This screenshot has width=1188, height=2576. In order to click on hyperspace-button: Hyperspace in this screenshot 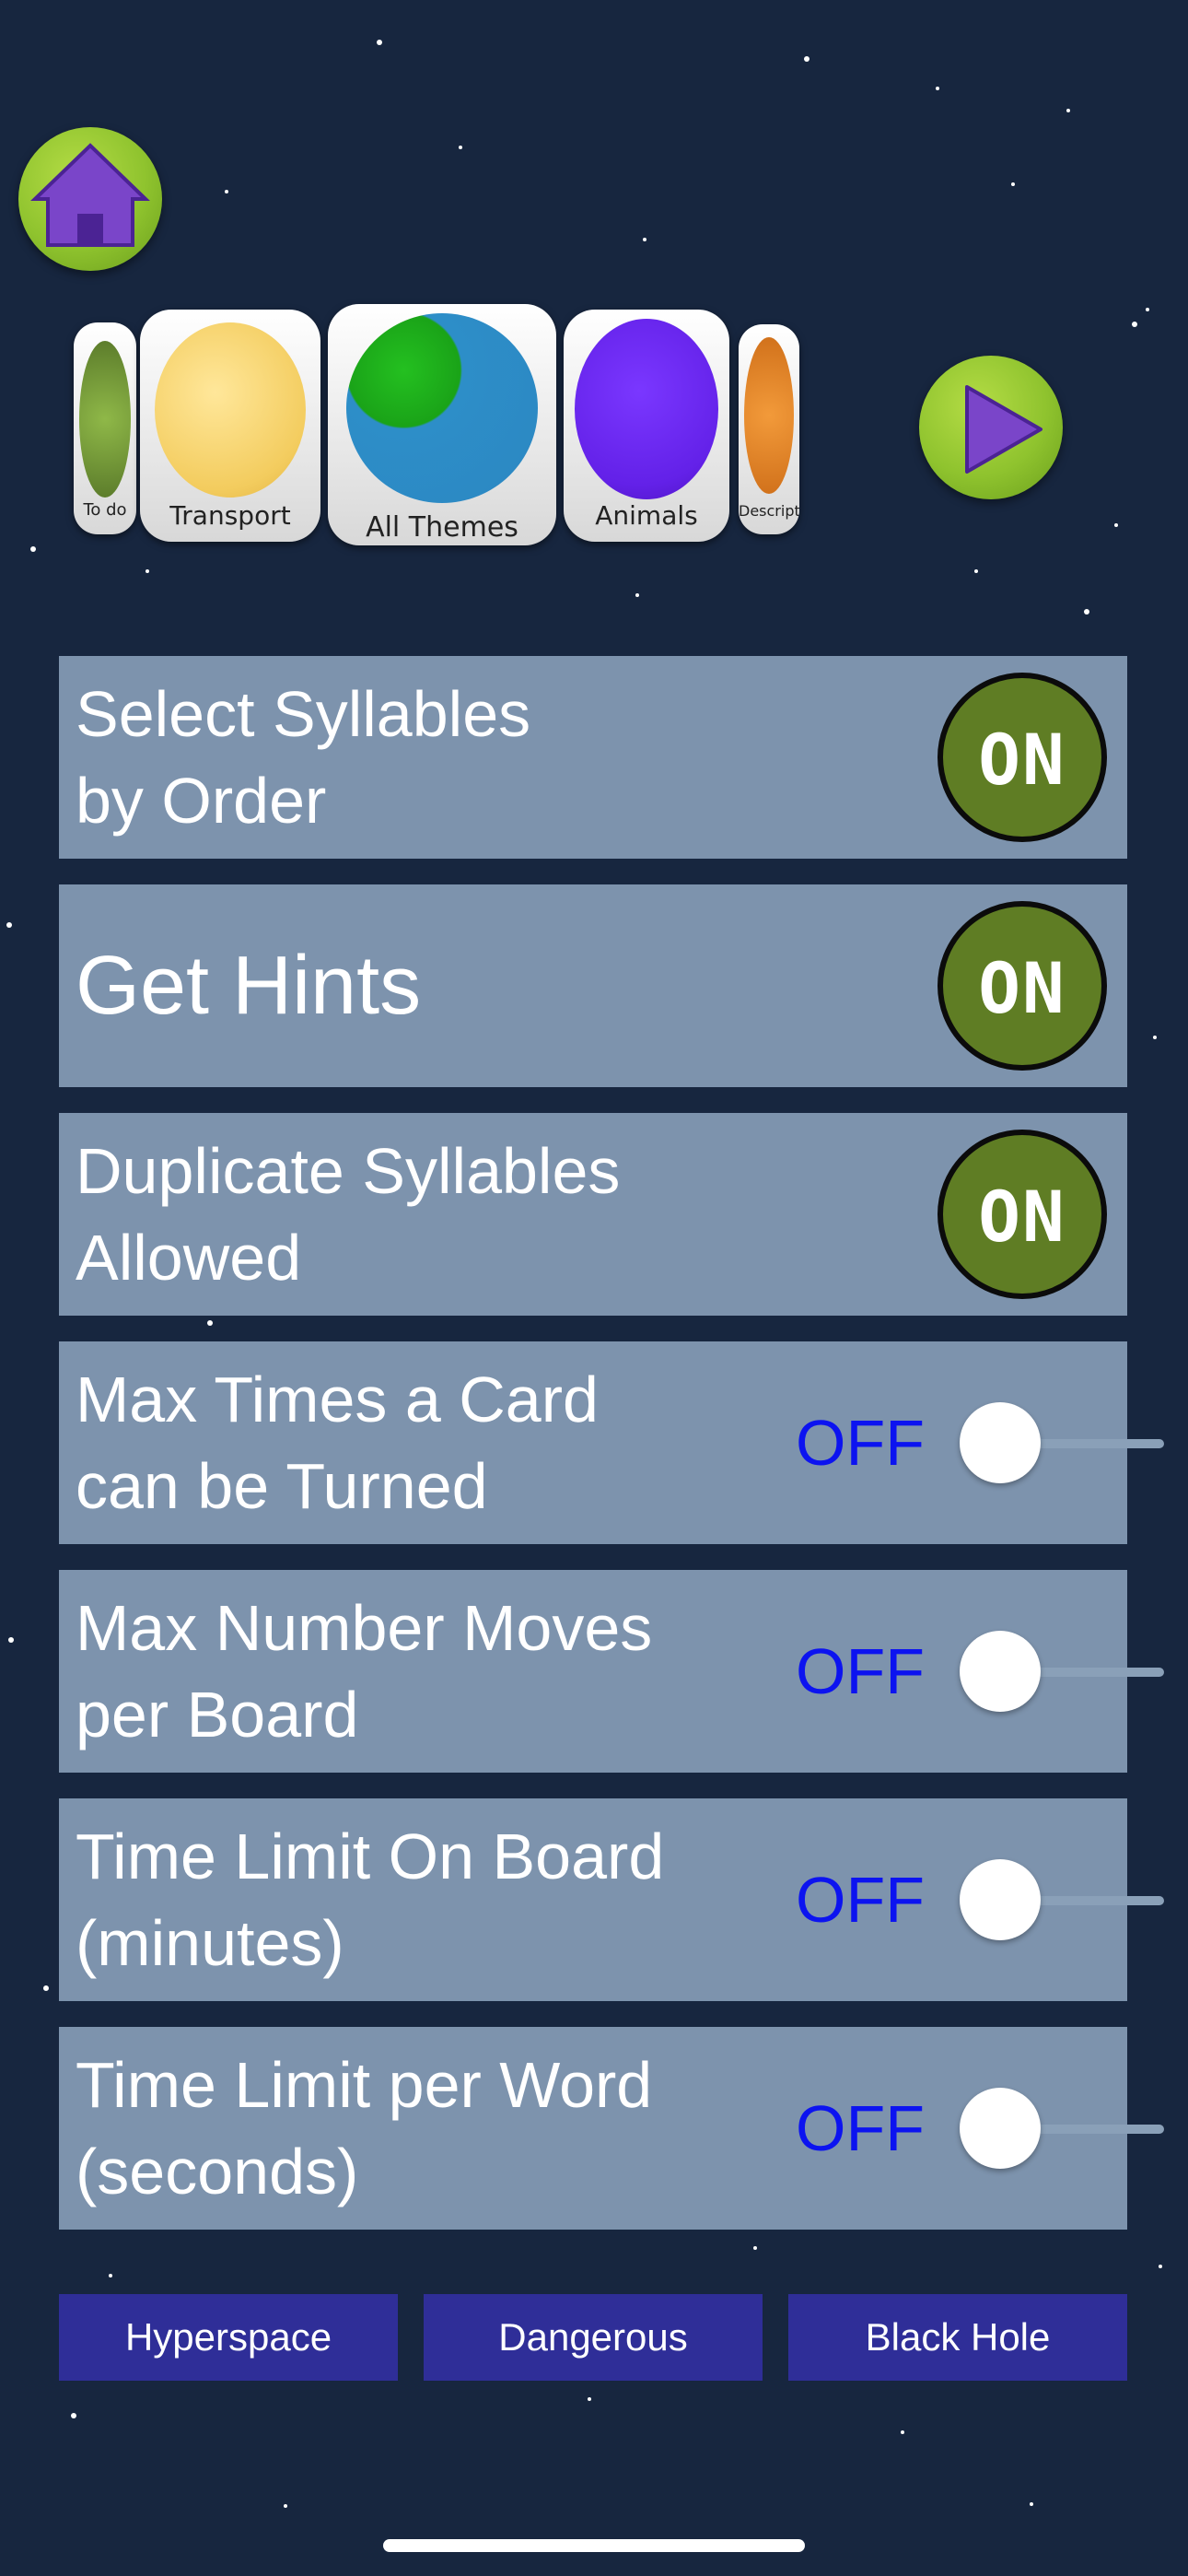, I will do `click(228, 2337)`.